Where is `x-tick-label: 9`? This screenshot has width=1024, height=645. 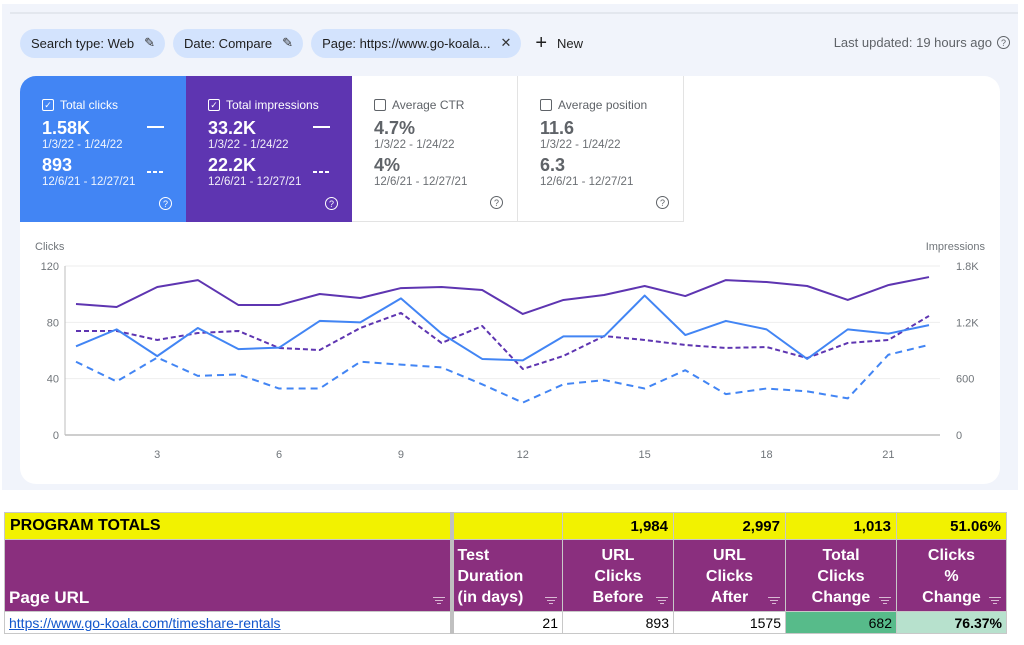 x-tick-label: 9 is located at coordinates (401, 455).